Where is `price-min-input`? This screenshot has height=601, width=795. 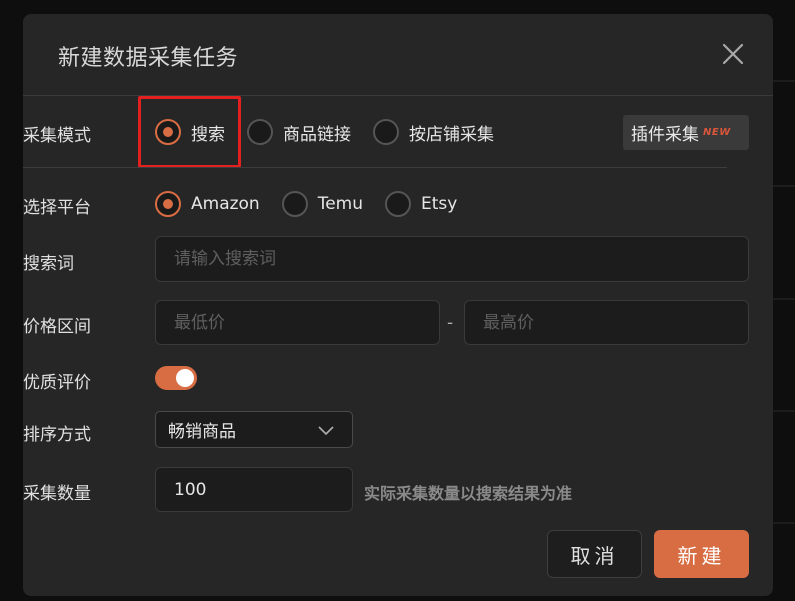
price-min-input is located at coordinates (297, 322).